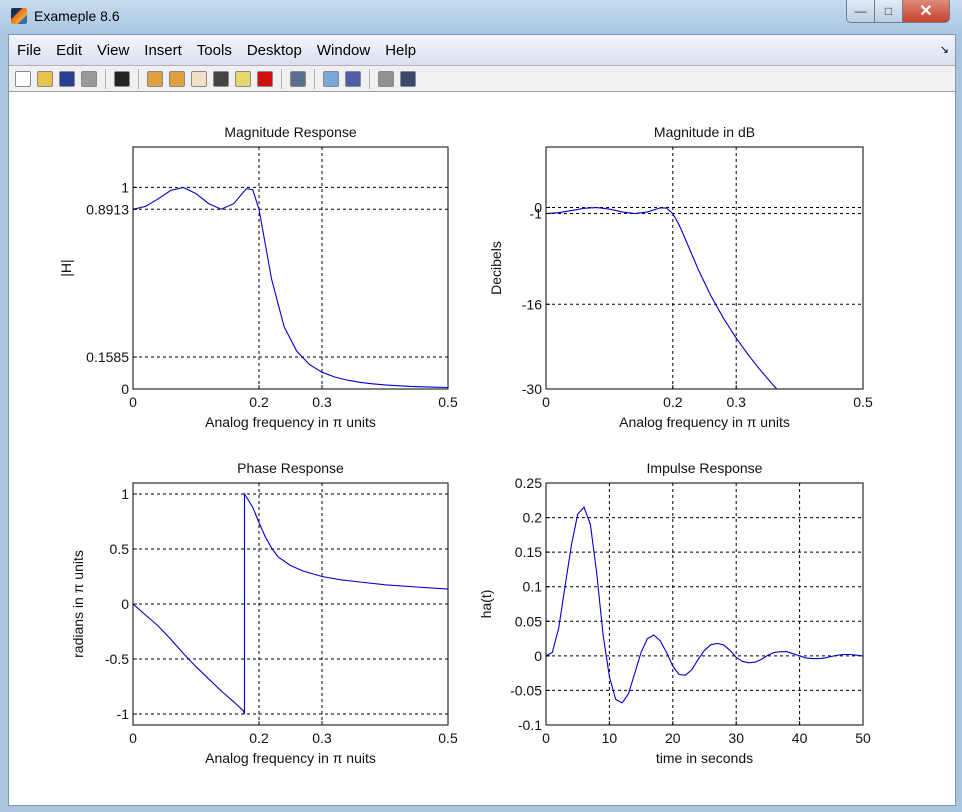  Describe the element at coordinates (19, 16) in the screenshot. I see `matlab-icon` at that location.